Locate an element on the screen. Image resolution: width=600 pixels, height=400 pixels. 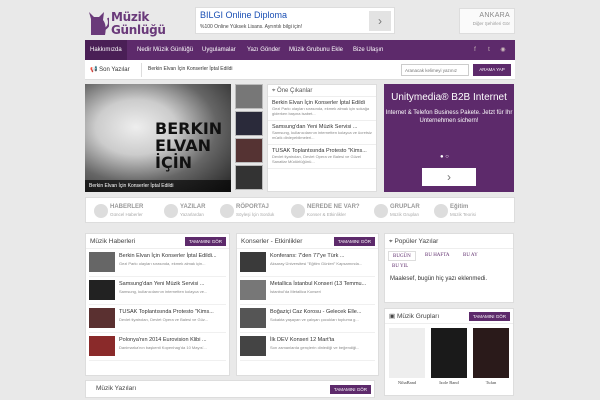
guitar-icon is located at coordinates (381, 211).